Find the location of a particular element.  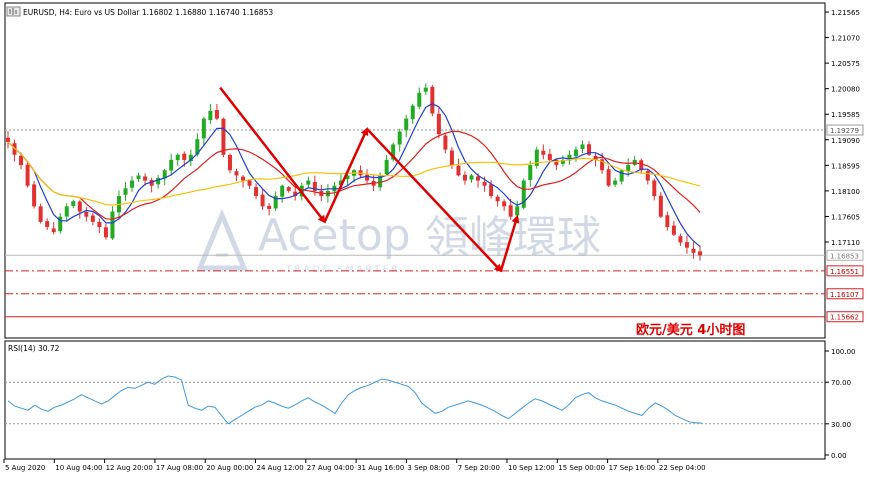

watermark-brand: Acetop is located at coordinates (334, 235).